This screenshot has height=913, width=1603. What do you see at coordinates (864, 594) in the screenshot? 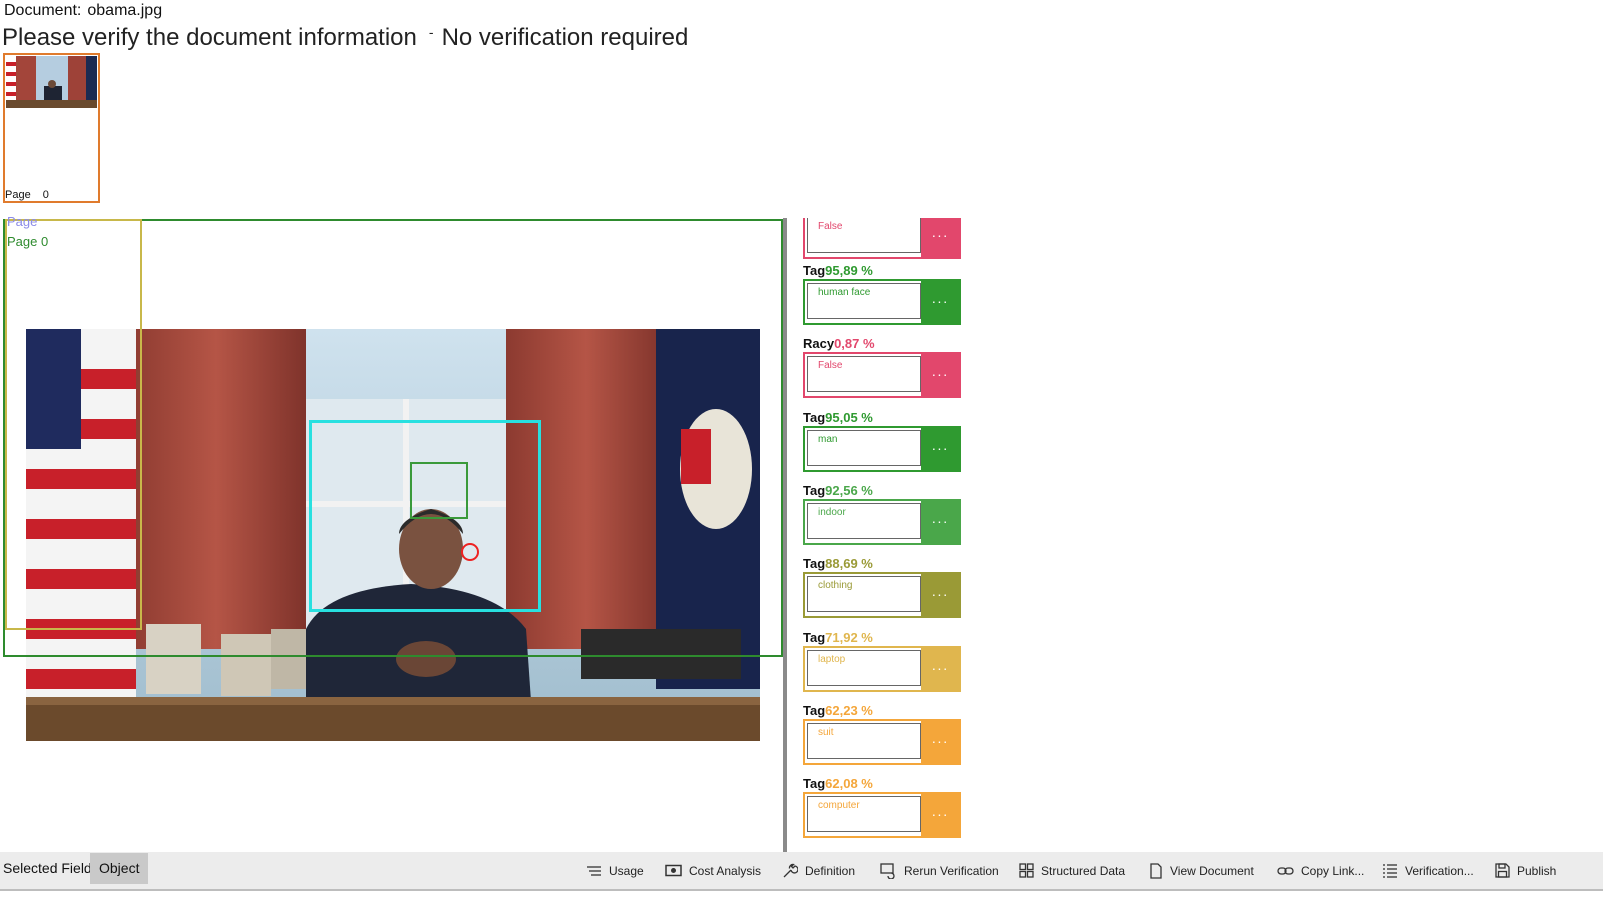
I see `field-value-input: clothing` at bounding box center [864, 594].